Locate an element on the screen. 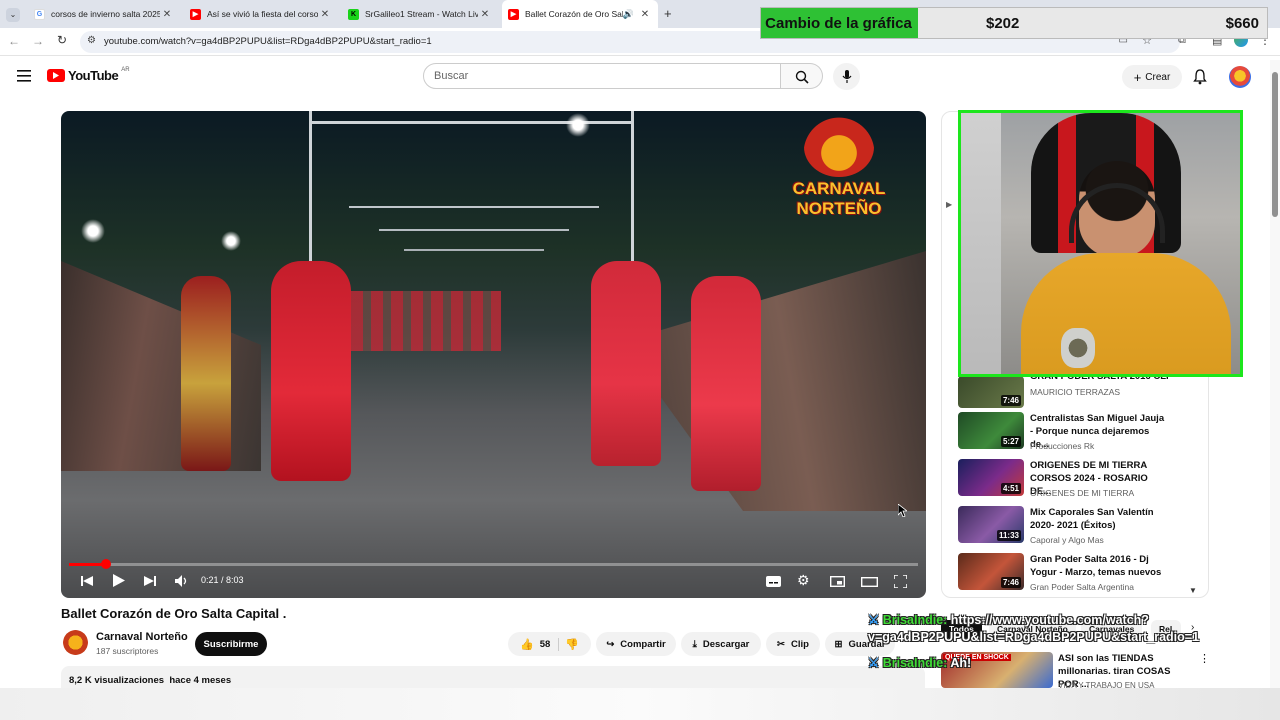 This screenshot has height=720, width=1280. browser-tab-3: K SrGalileo1 Stream - Watch Live ✕ is located at coordinates (420, 14).